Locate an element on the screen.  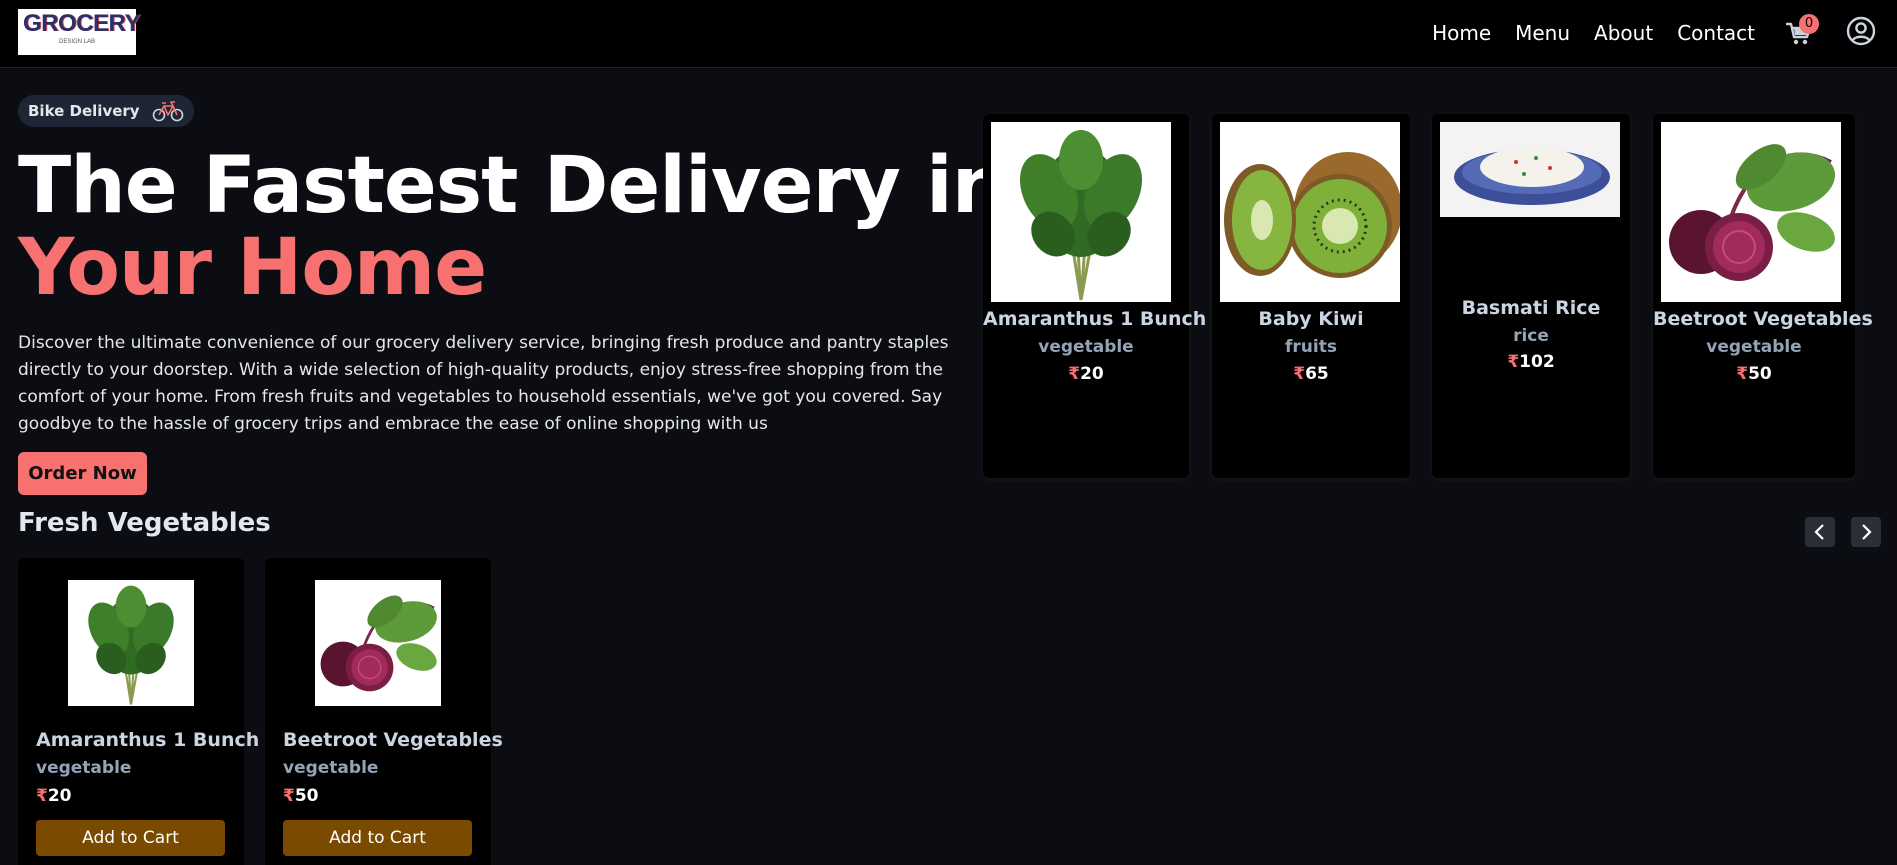
hero-product-card: Baby Kiwi fruits ₹65 is located at coordinates (1311, 296).